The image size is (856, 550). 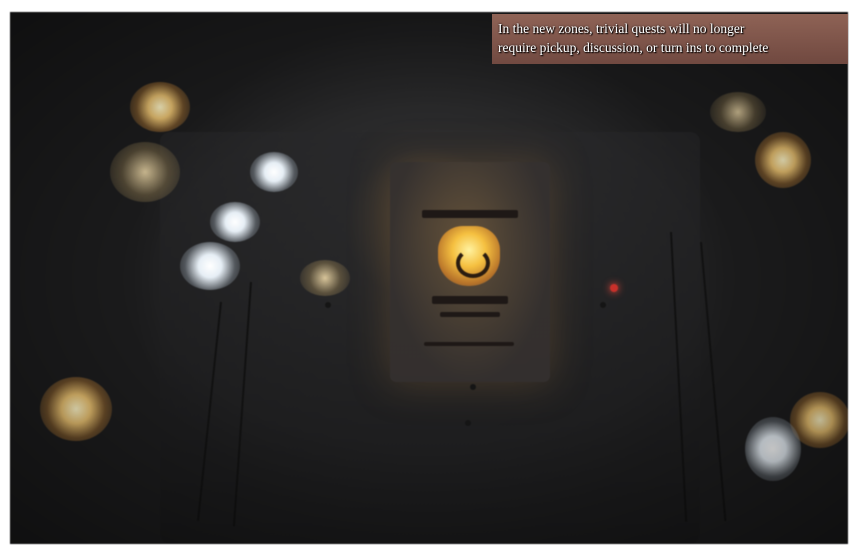 I want to click on flame-handle-shape, so click(x=473, y=263).